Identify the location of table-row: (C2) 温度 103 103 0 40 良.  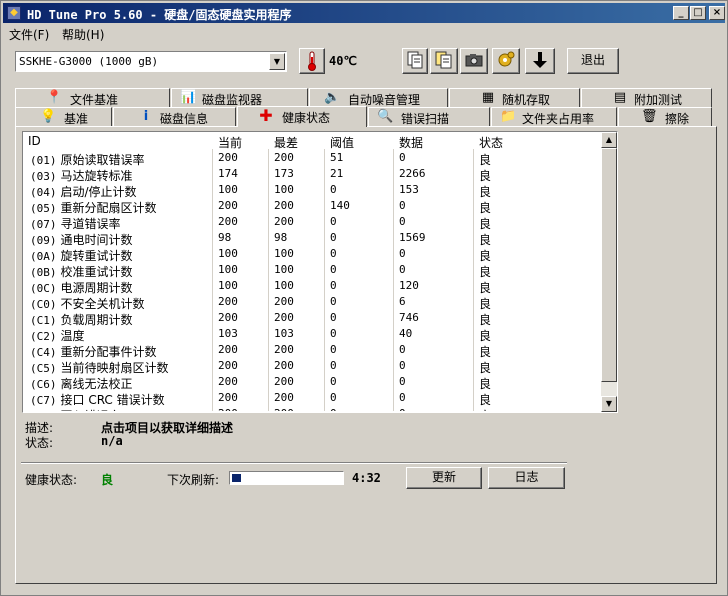
(312, 334).